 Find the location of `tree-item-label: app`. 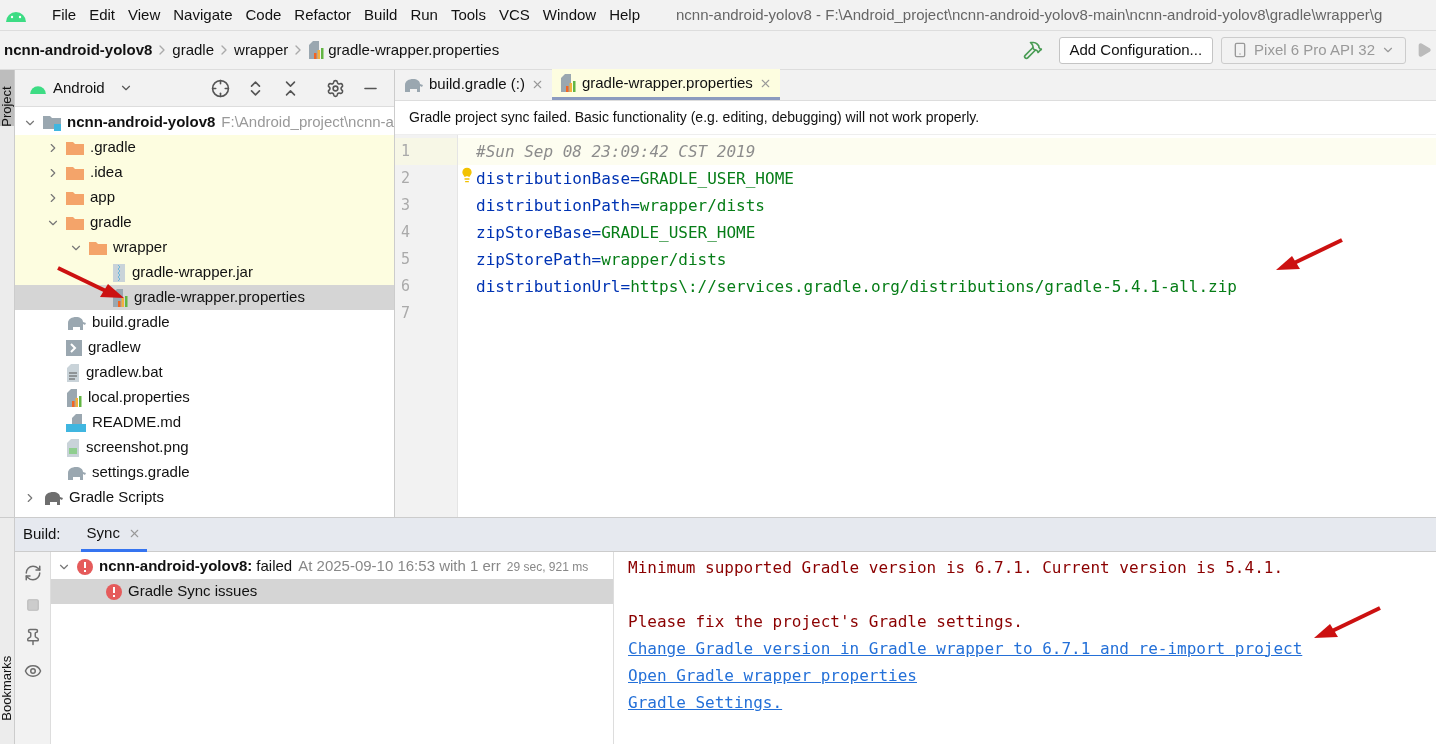

tree-item-label: app is located at coordinates (103, 197).